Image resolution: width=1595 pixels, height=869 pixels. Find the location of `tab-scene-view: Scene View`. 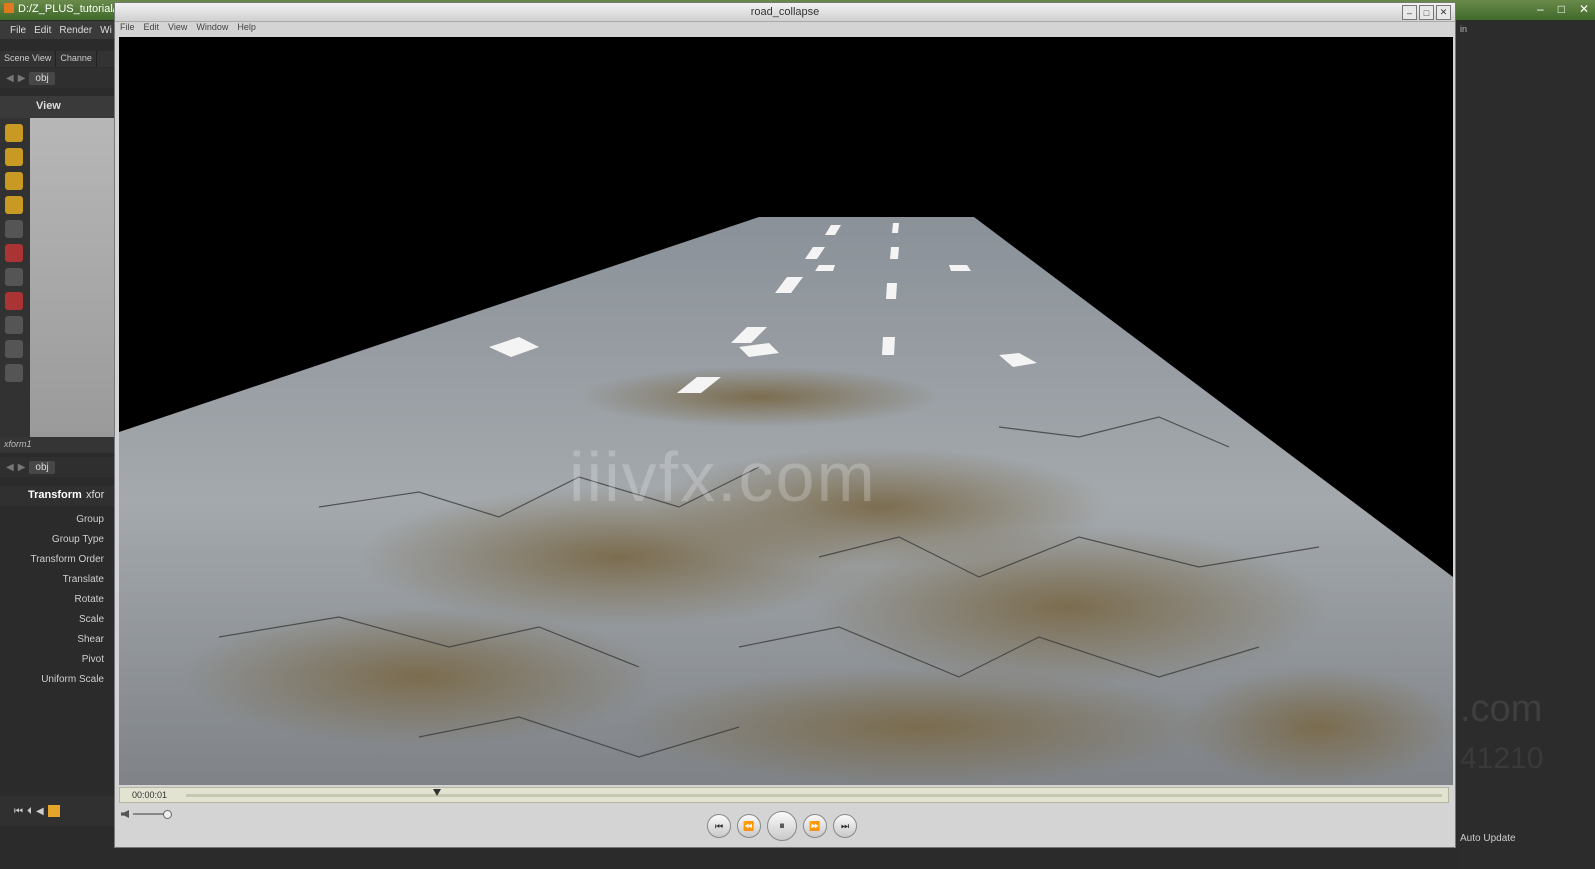

tab-scene-view: Scene View is located at coordinates (28, 59).